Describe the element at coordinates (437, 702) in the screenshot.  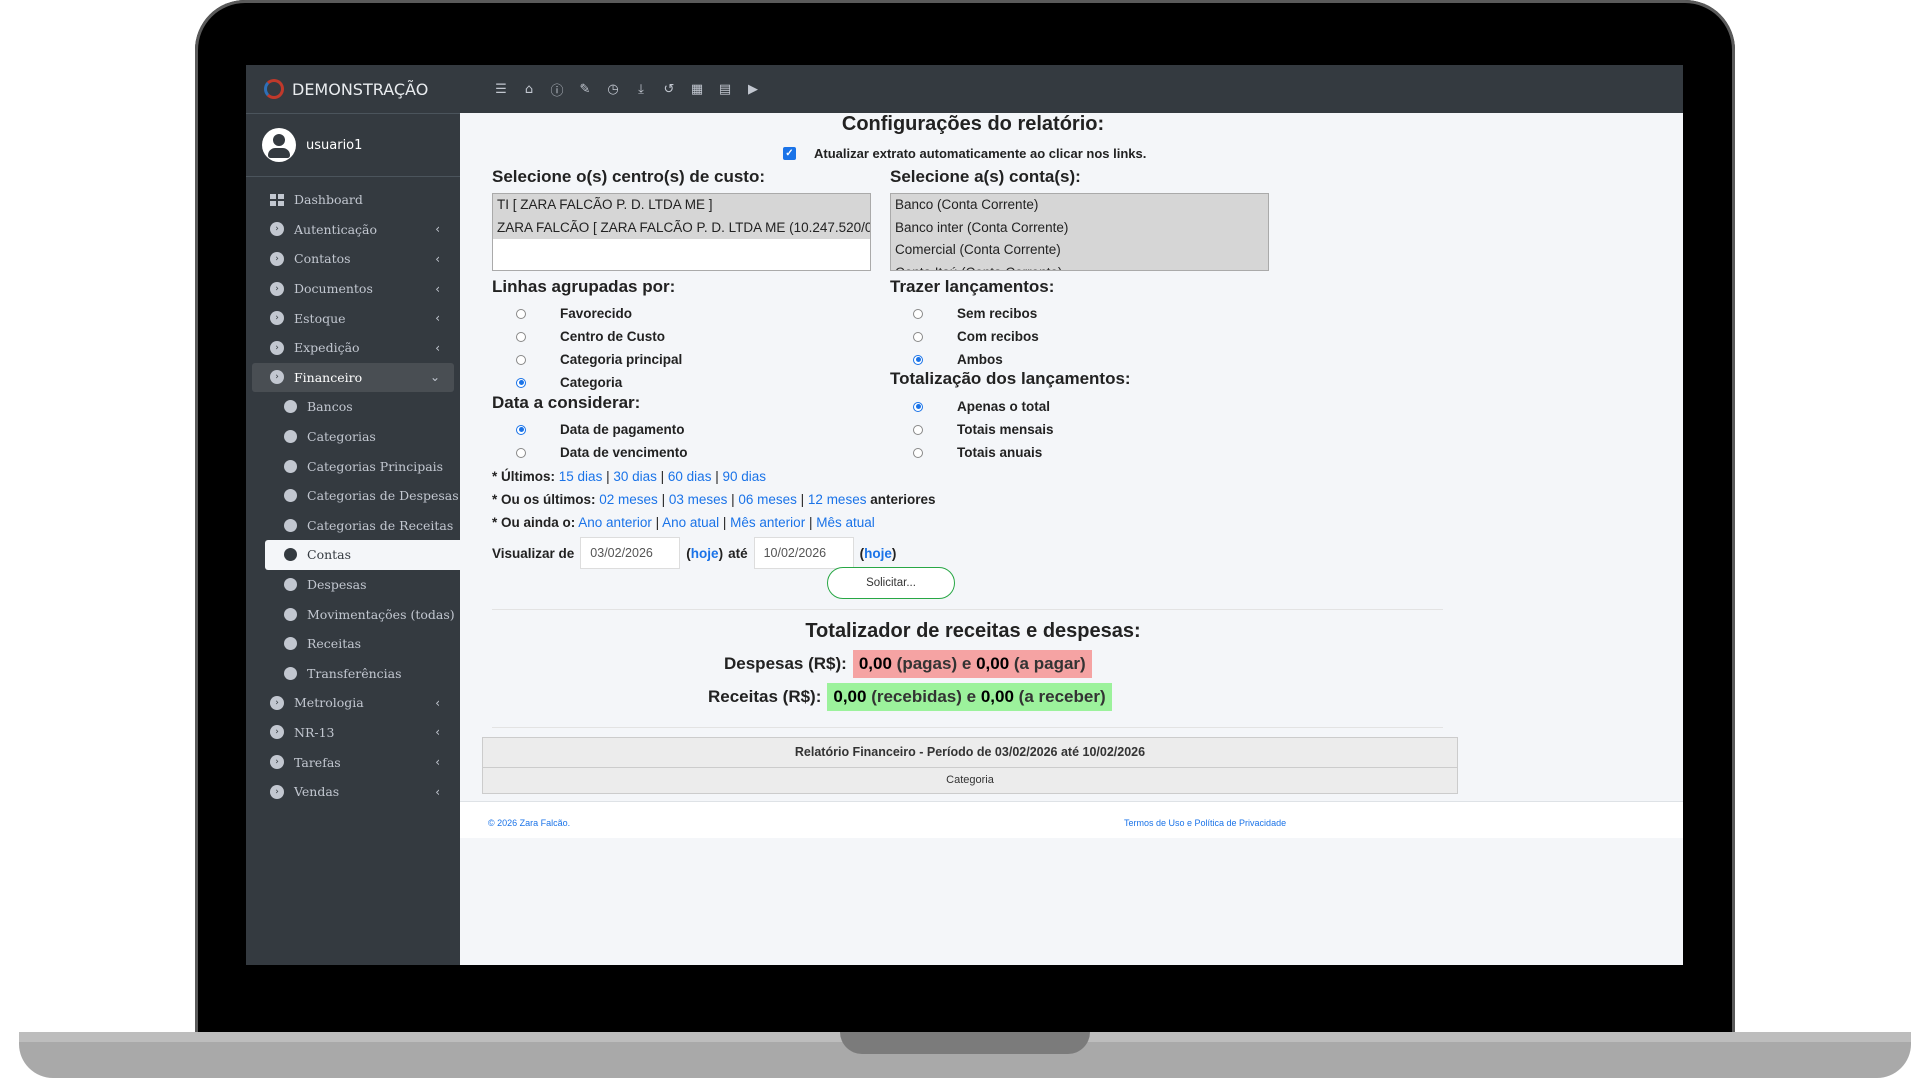
I see `chevron-left-icon: ‹` at that location.